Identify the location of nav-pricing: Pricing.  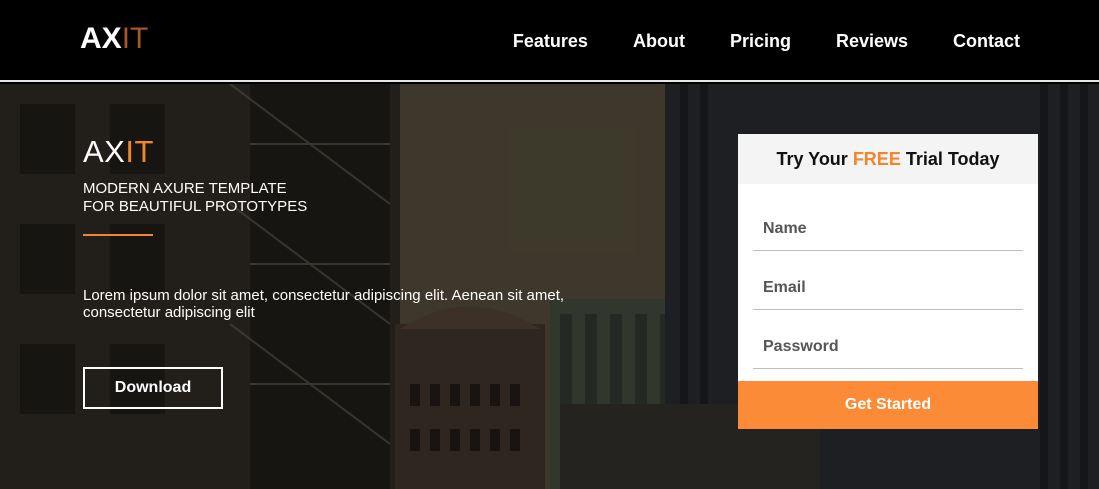
(760, 41).